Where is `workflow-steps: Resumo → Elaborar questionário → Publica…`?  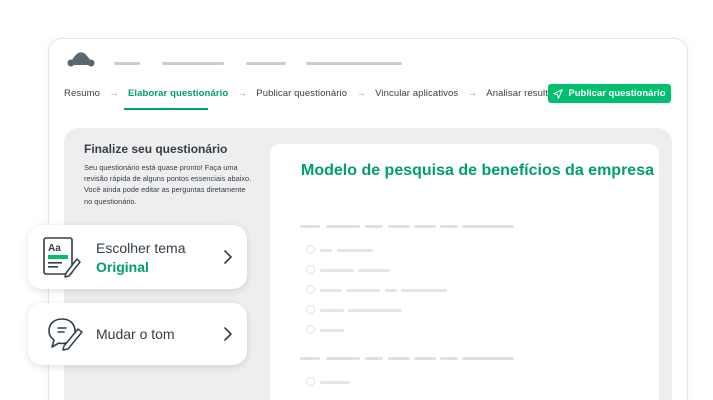
workflow-steps: Resumo → Elaborar questionário → Publica… is located at coordinates (316, 93).